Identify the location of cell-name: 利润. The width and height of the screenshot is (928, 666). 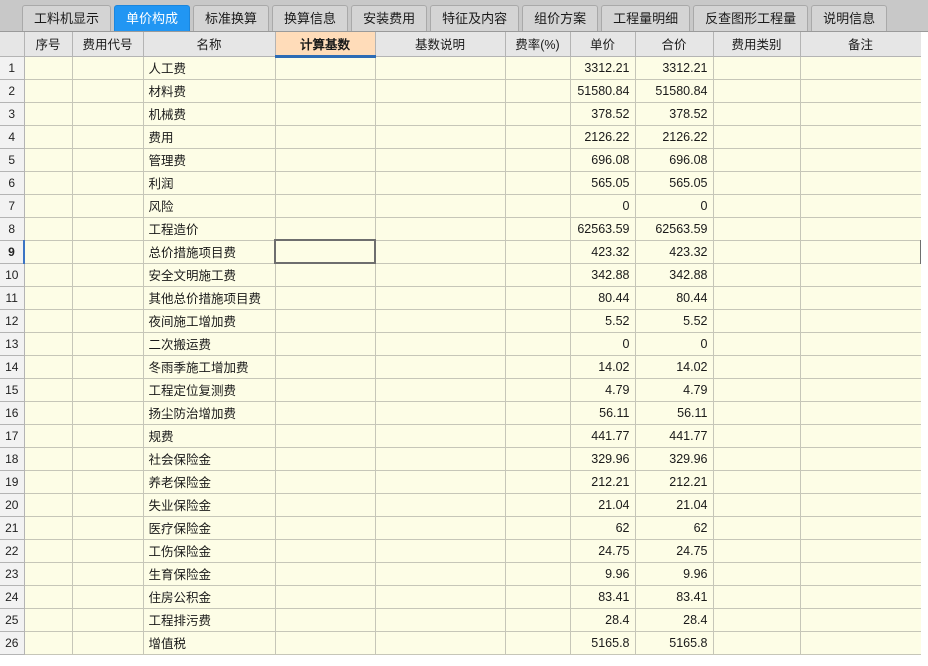
(209, 182).